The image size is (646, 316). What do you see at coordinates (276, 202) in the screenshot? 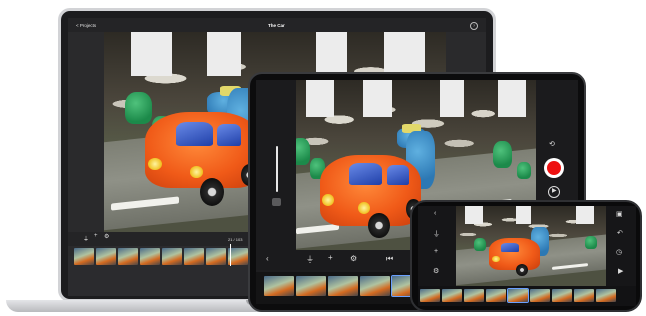
I see `slider-handle` at bounding box center [276, 202].